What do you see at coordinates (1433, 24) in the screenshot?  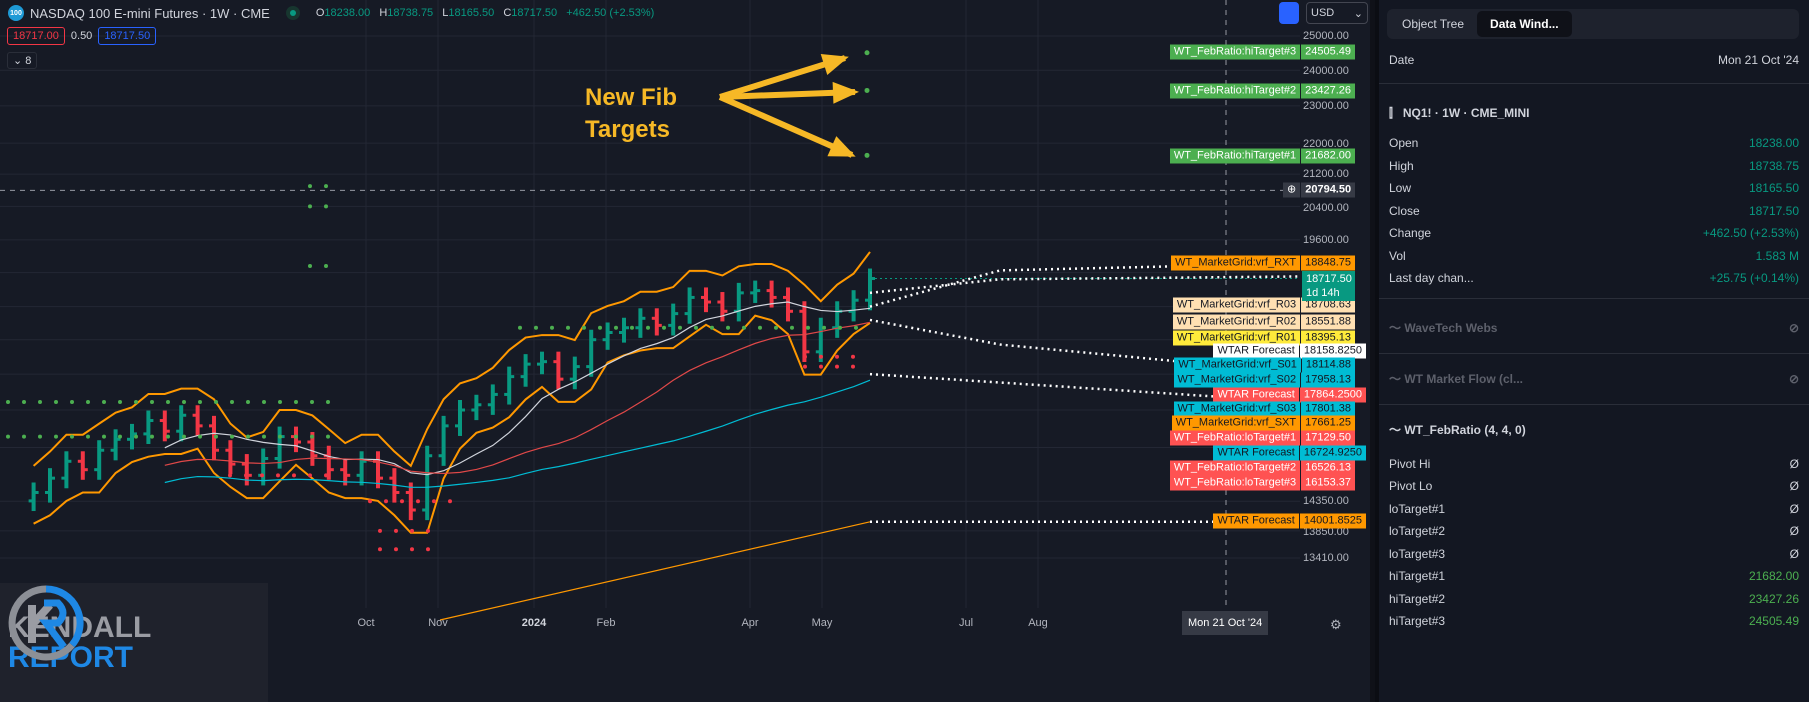 I see `tab-object-tree: Object Tree` at bounding box center [1433, 24].